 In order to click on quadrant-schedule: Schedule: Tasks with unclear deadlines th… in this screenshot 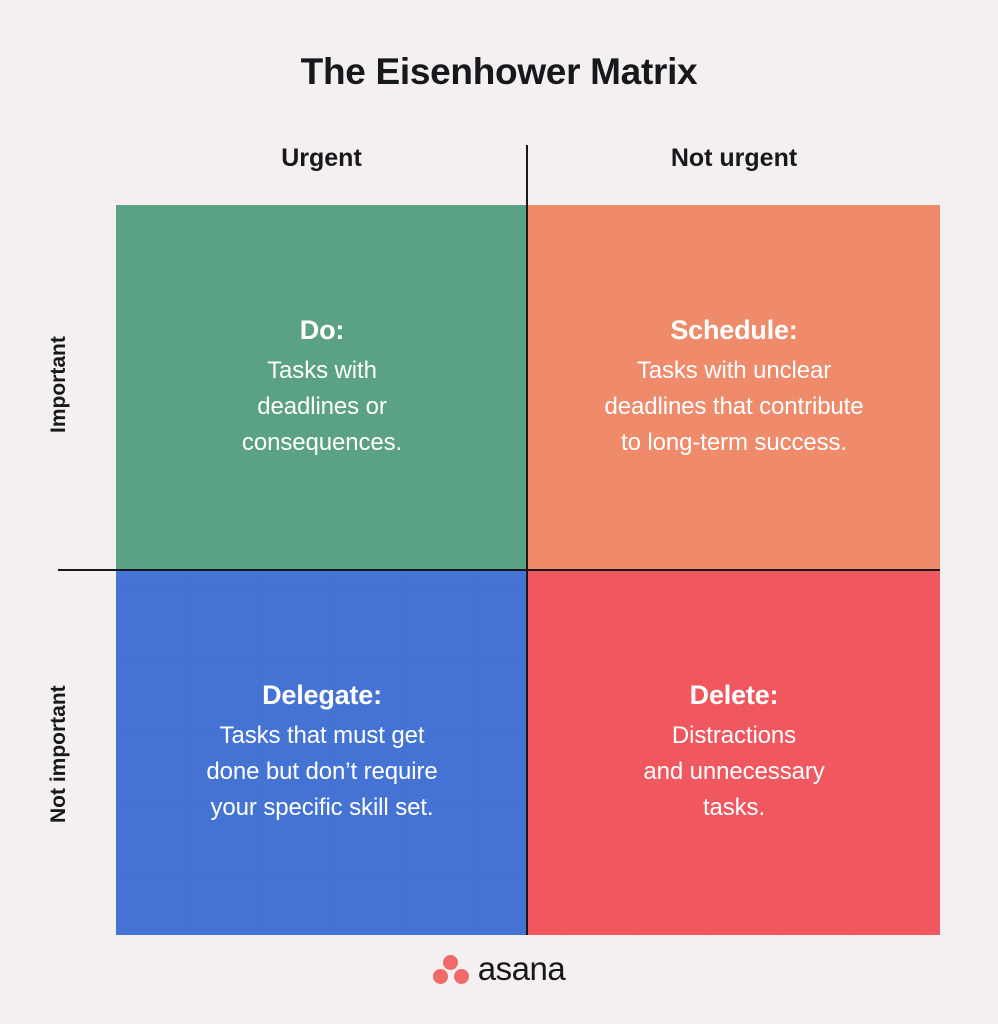, I will do `click(734, 387)`.